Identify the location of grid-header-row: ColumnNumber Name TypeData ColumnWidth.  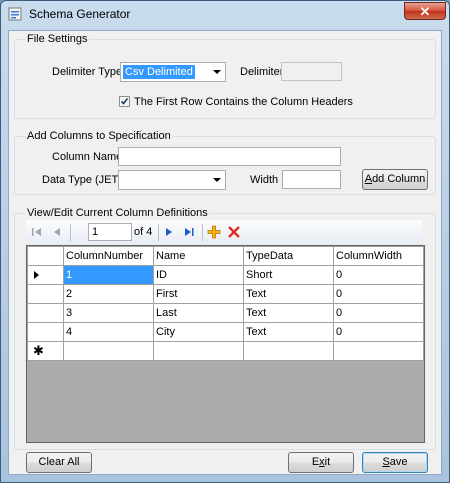
(225, 256).